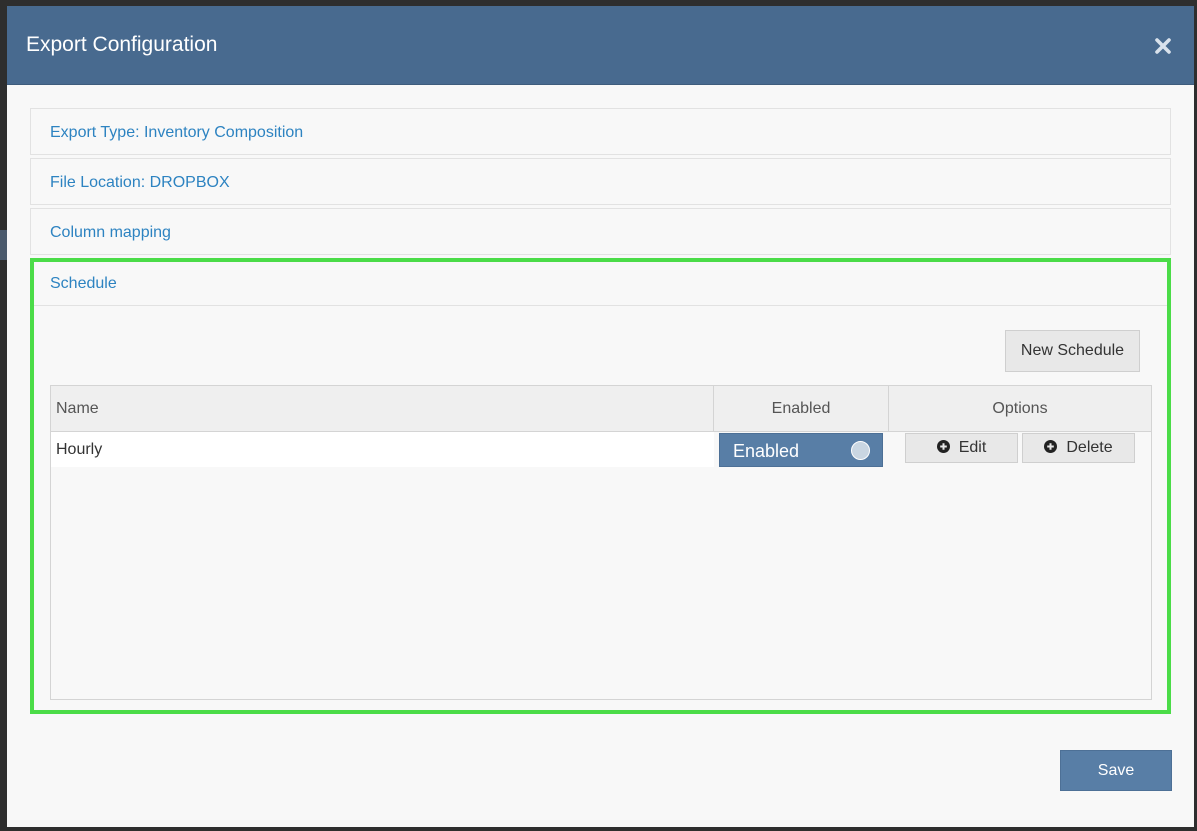  Describe the element at coordinates (140, 183) in the screenshot. I see `file-location-link: File Location: DROPBOX` at that location.